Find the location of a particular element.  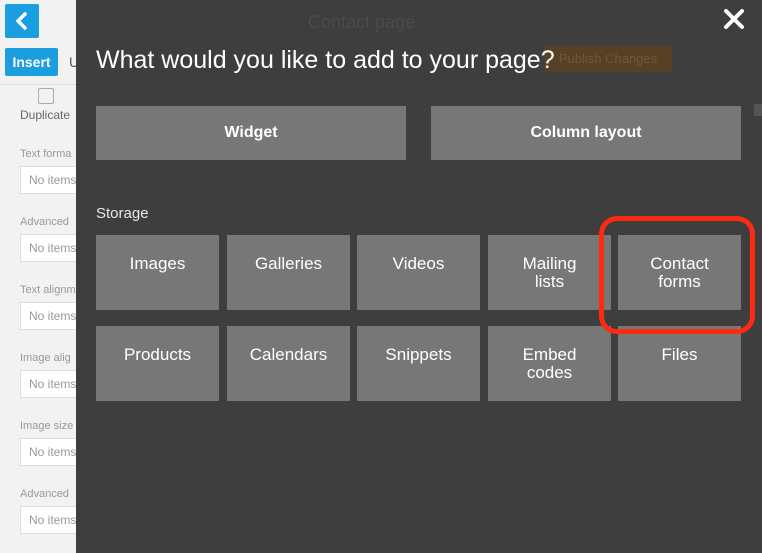

tile-calendars: Calendars is located at coordinates (288, 363).